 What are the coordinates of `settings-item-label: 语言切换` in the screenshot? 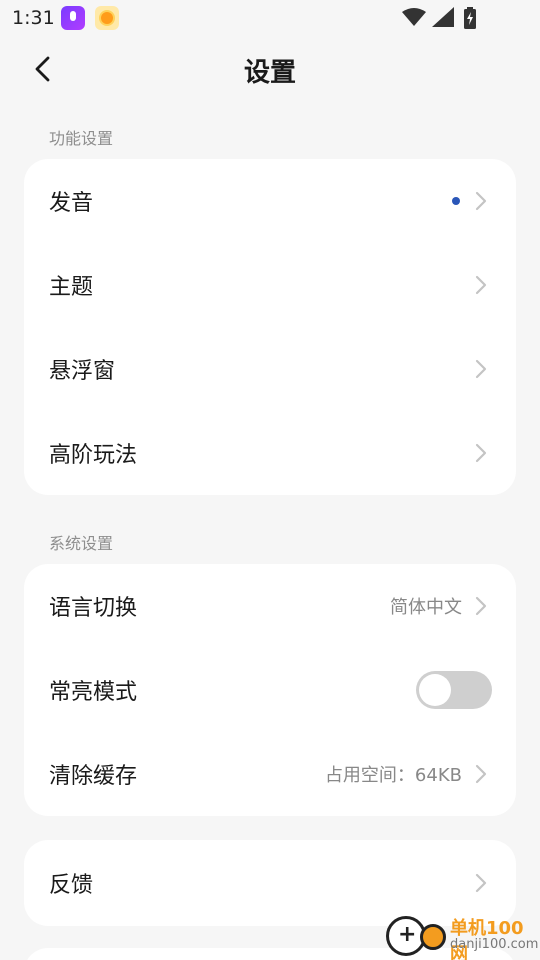 It's located at (93, 608).